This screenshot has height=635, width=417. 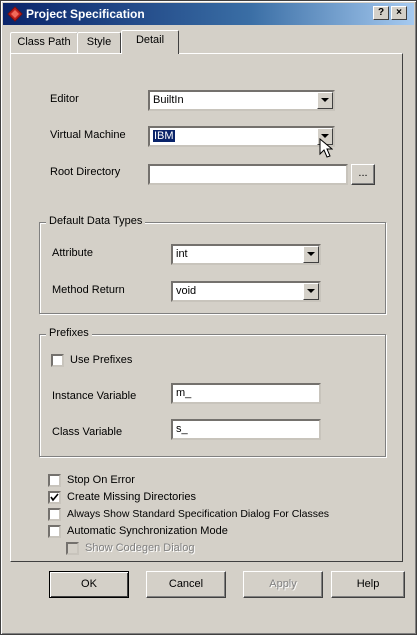 What do you see at coordinates (72, 253) in the screenshot?
I see `attribute-label: Attribute` at bounding box center [72, 253].